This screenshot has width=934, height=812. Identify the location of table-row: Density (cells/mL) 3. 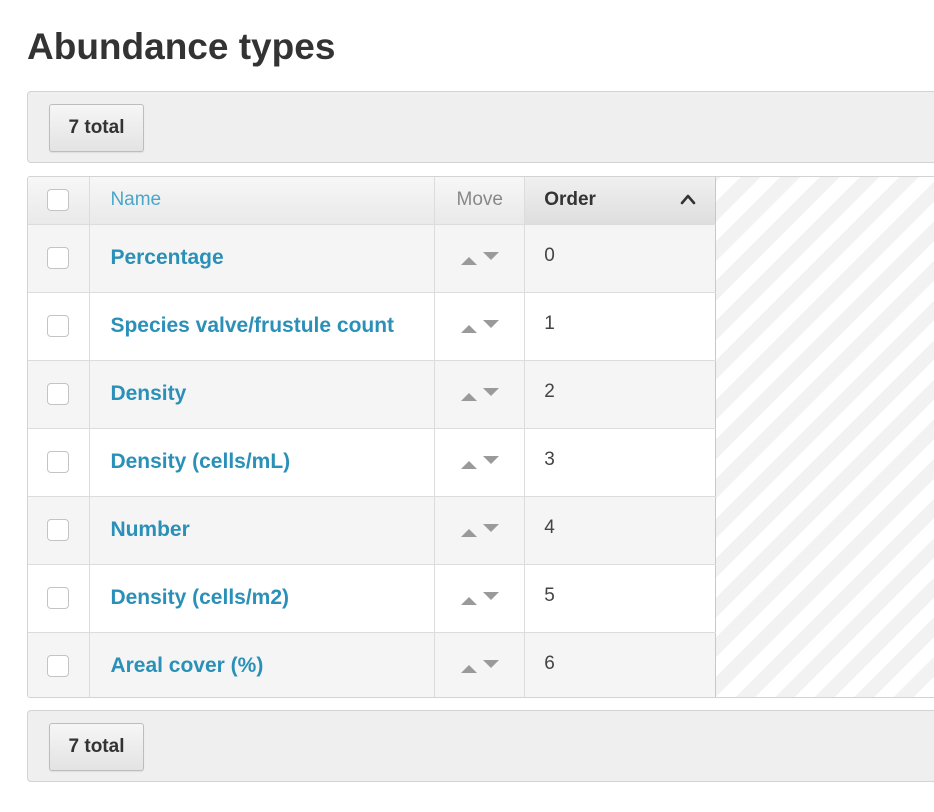
(372, 462).